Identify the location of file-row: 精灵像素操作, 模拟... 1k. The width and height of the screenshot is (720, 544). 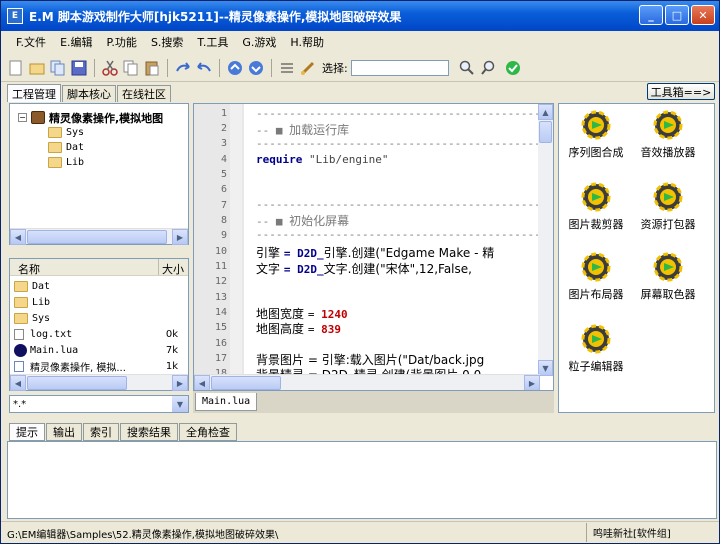
(99, 366).